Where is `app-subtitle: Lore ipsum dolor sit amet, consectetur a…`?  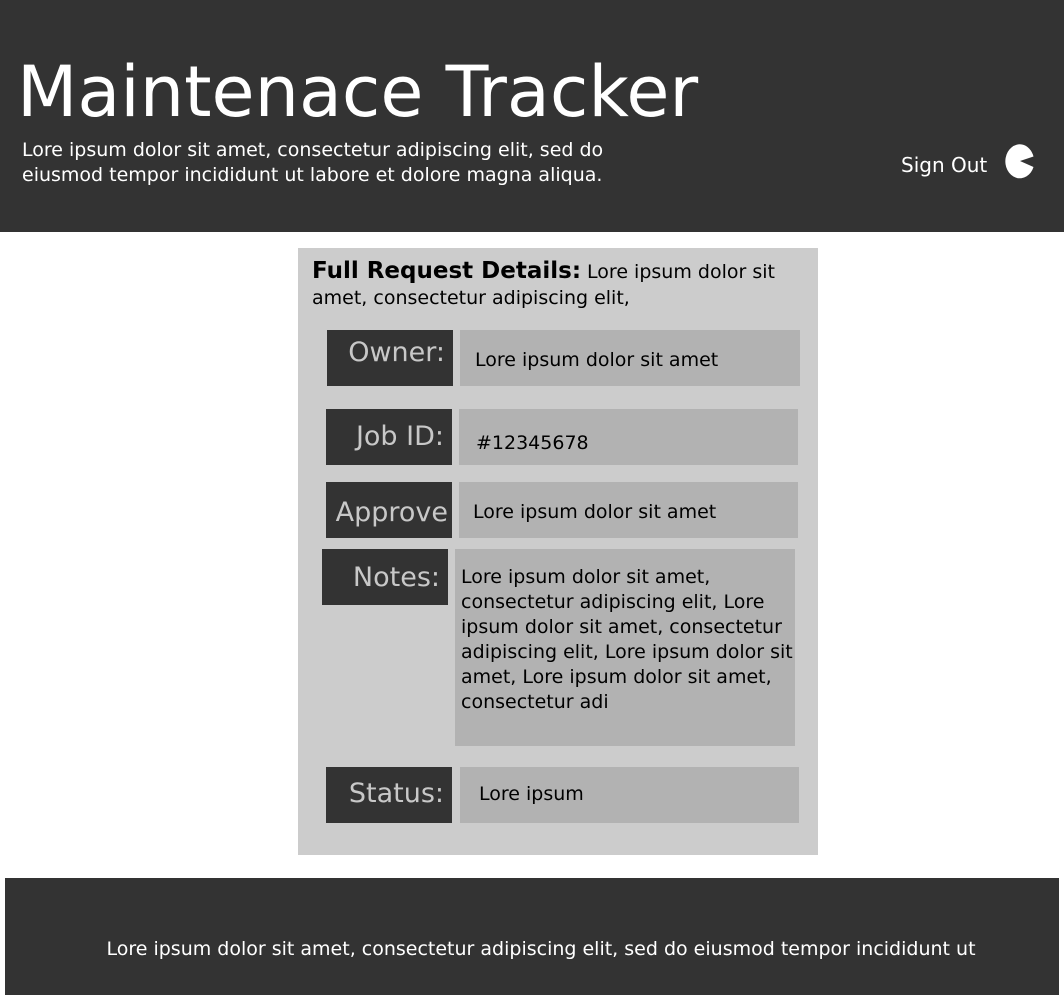
app-subtitle: Lore ipsum dolor sit amet, consectetur a… is located at coordinates (313, 162).